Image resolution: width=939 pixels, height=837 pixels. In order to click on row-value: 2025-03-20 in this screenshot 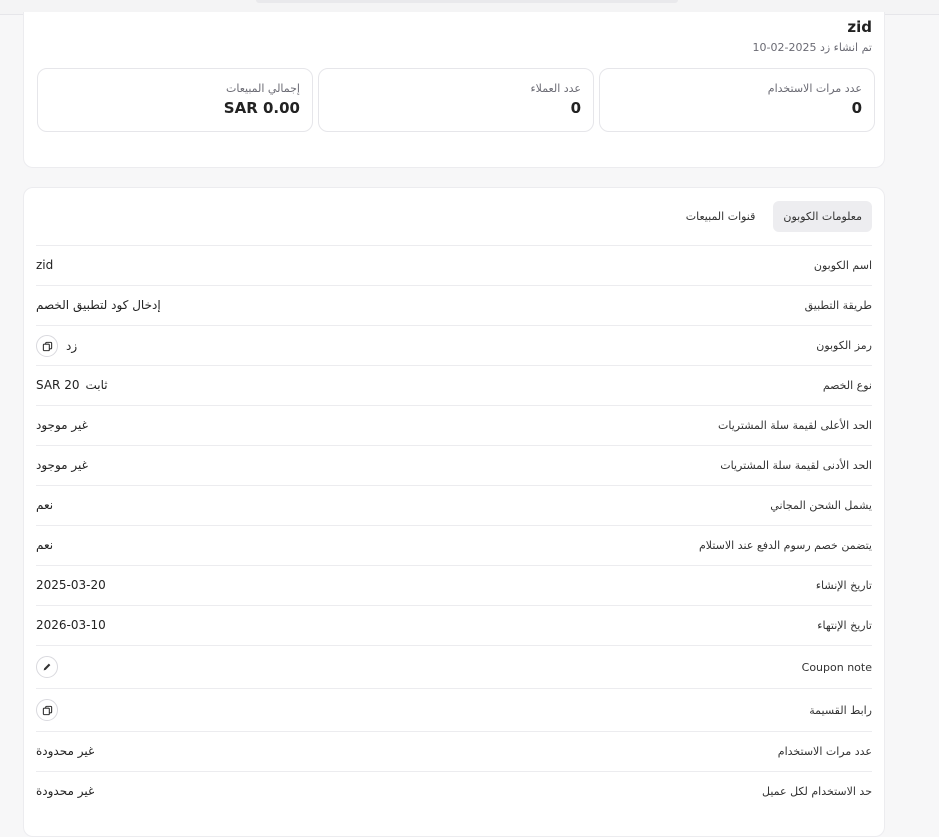, I will do `click(71, 585)`.